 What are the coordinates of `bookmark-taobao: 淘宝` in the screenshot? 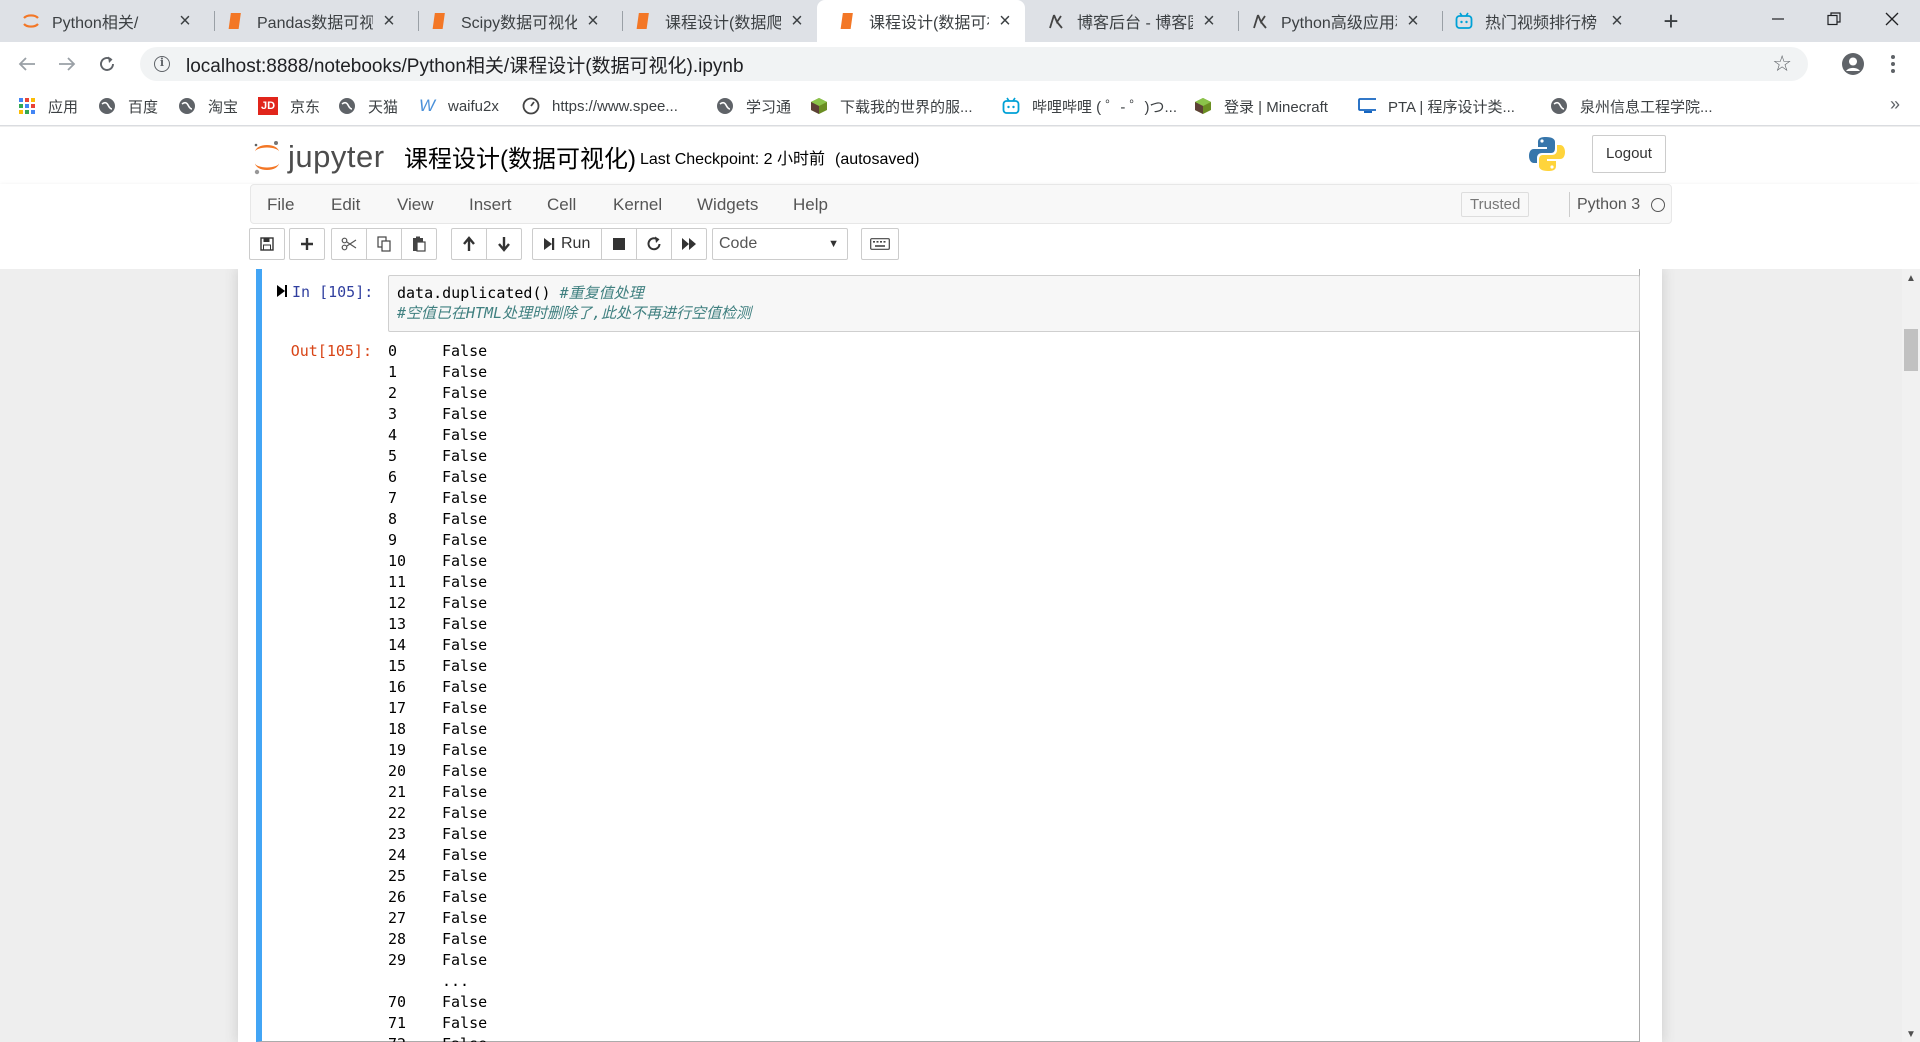 It's located at (208, 106).